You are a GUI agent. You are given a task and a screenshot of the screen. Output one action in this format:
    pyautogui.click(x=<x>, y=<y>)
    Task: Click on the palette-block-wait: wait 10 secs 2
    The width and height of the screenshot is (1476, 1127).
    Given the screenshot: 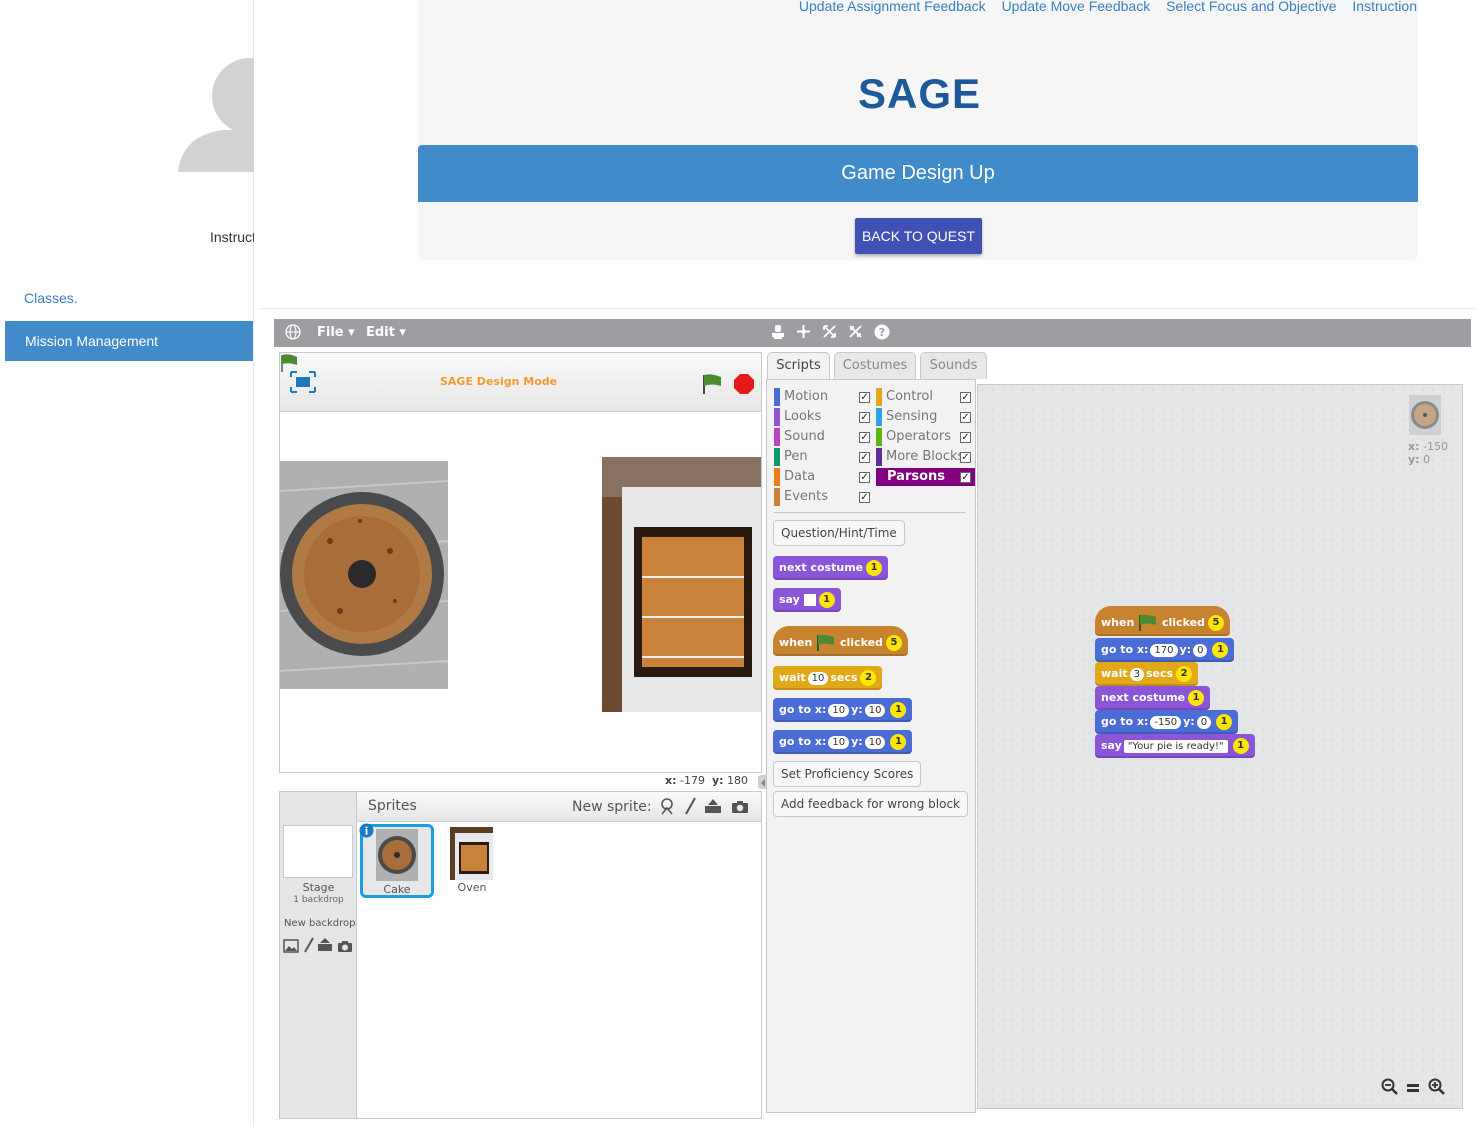 What is the action you would take?
    pyautogui.click(x=828, y=678)
    